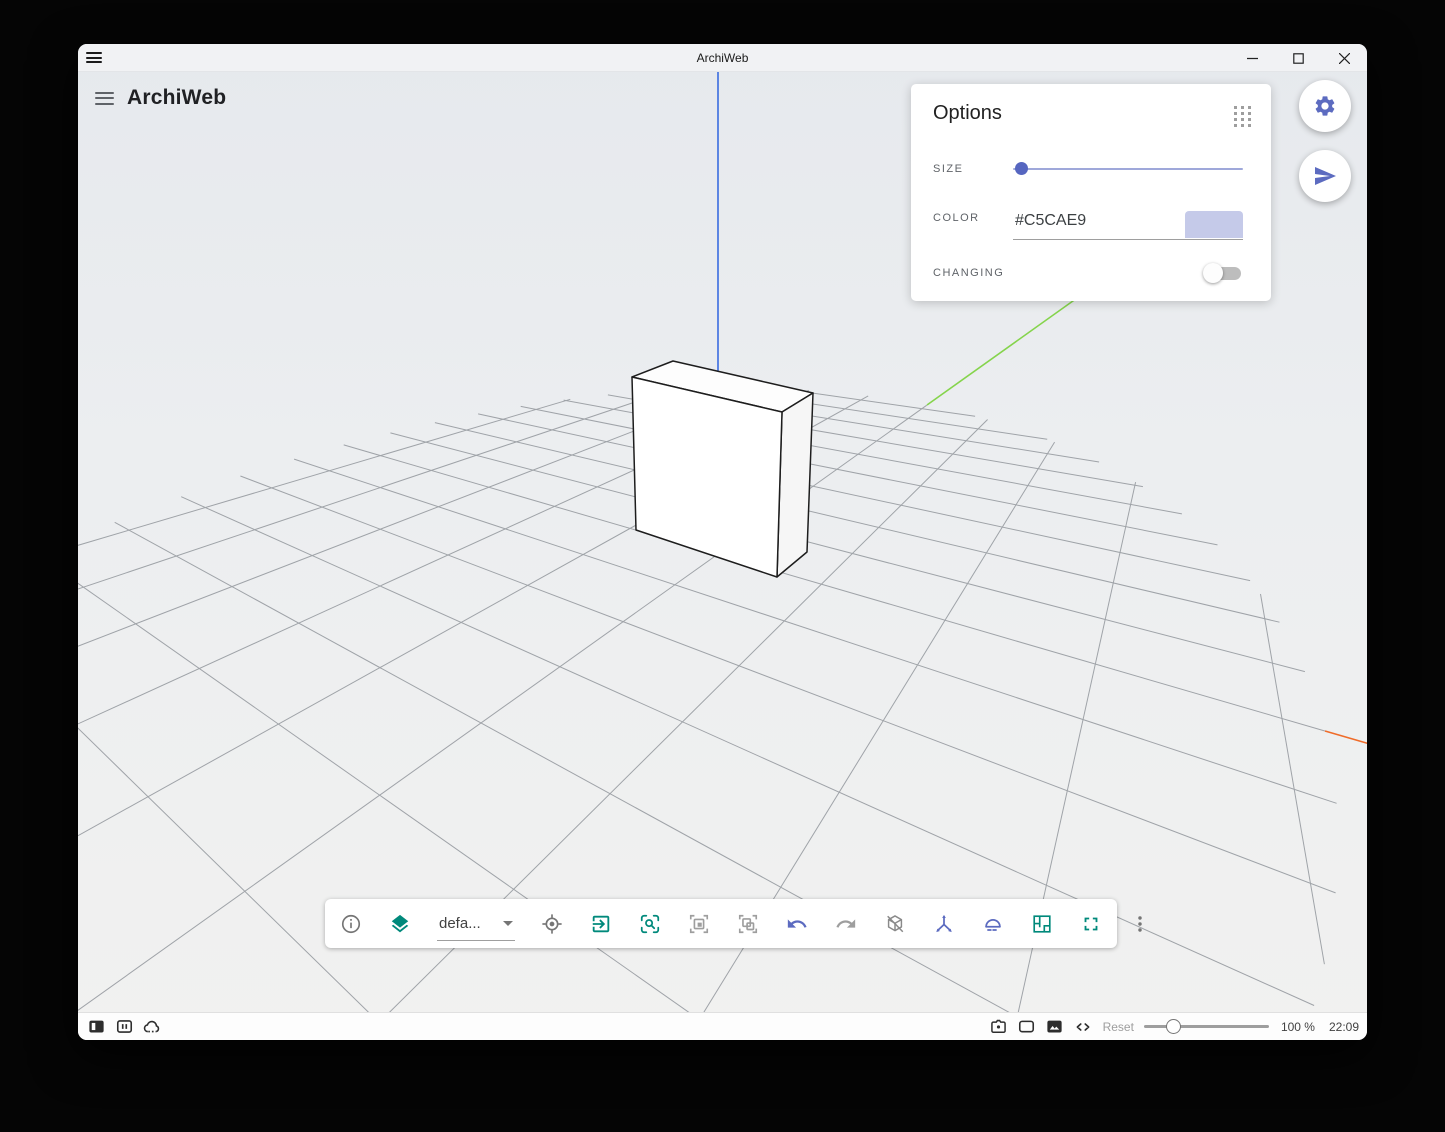 The height and width of the screenshot is (1132, 1445). I want to click on enter-edit-button, so click(601, 924).